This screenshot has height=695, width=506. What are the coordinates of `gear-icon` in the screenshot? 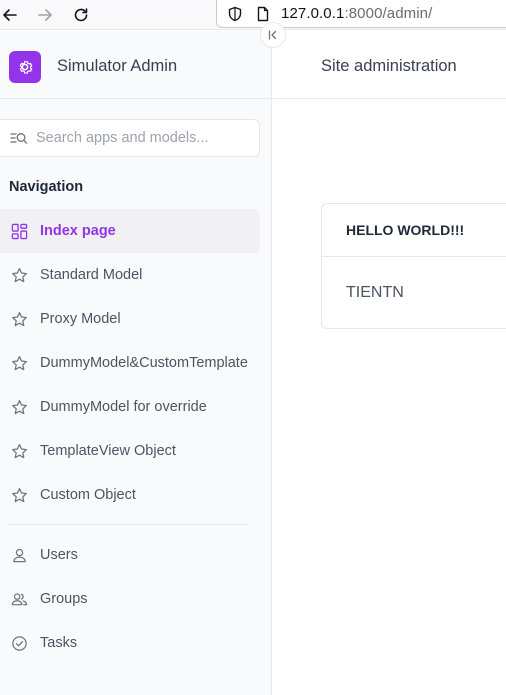 It's located at (26, 67).